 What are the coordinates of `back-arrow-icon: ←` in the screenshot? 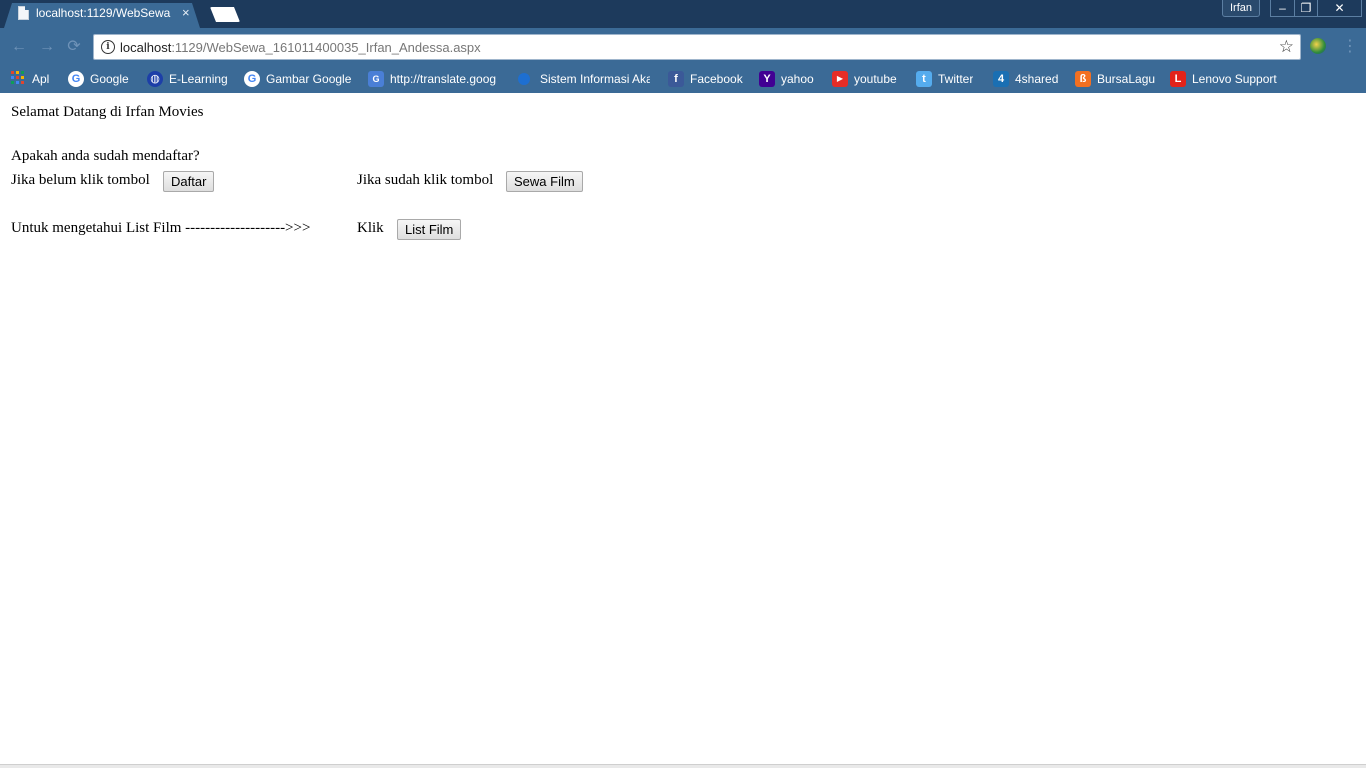 It's located at (19, 47).